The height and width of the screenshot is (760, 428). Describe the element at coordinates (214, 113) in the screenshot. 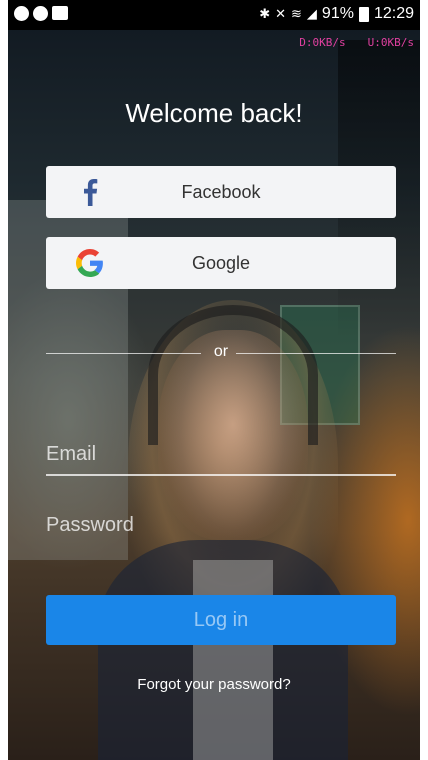

I see `welcome-title: Welcome back!` at that location.